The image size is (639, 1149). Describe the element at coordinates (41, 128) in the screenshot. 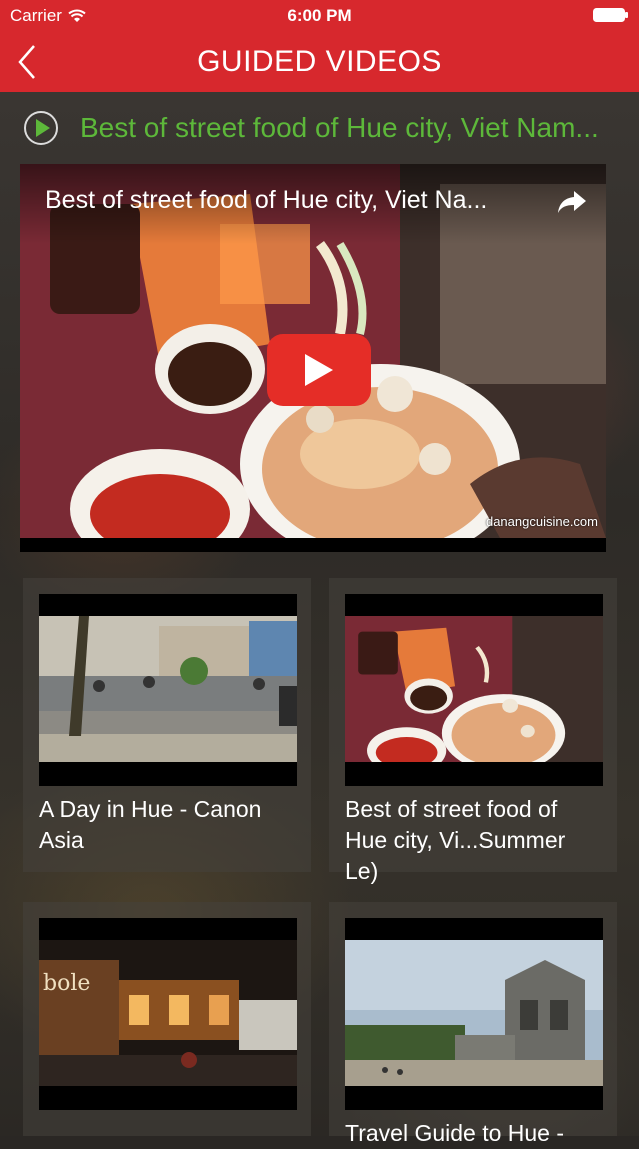

I see `play-circle-icon` at that location.